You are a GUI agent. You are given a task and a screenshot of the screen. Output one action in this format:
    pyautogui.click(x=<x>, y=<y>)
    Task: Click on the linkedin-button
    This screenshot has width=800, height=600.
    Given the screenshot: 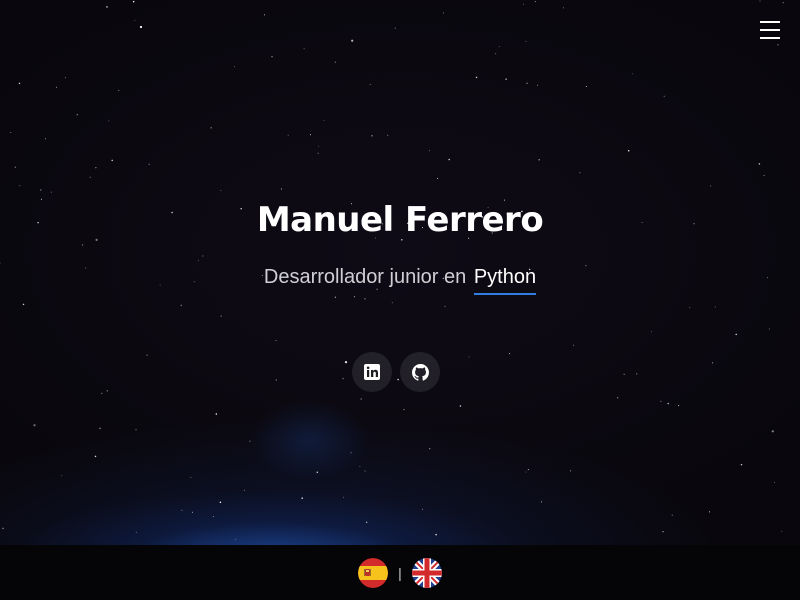 What is the action you would take?
    pyautogui.click(x=372, y=372)
    